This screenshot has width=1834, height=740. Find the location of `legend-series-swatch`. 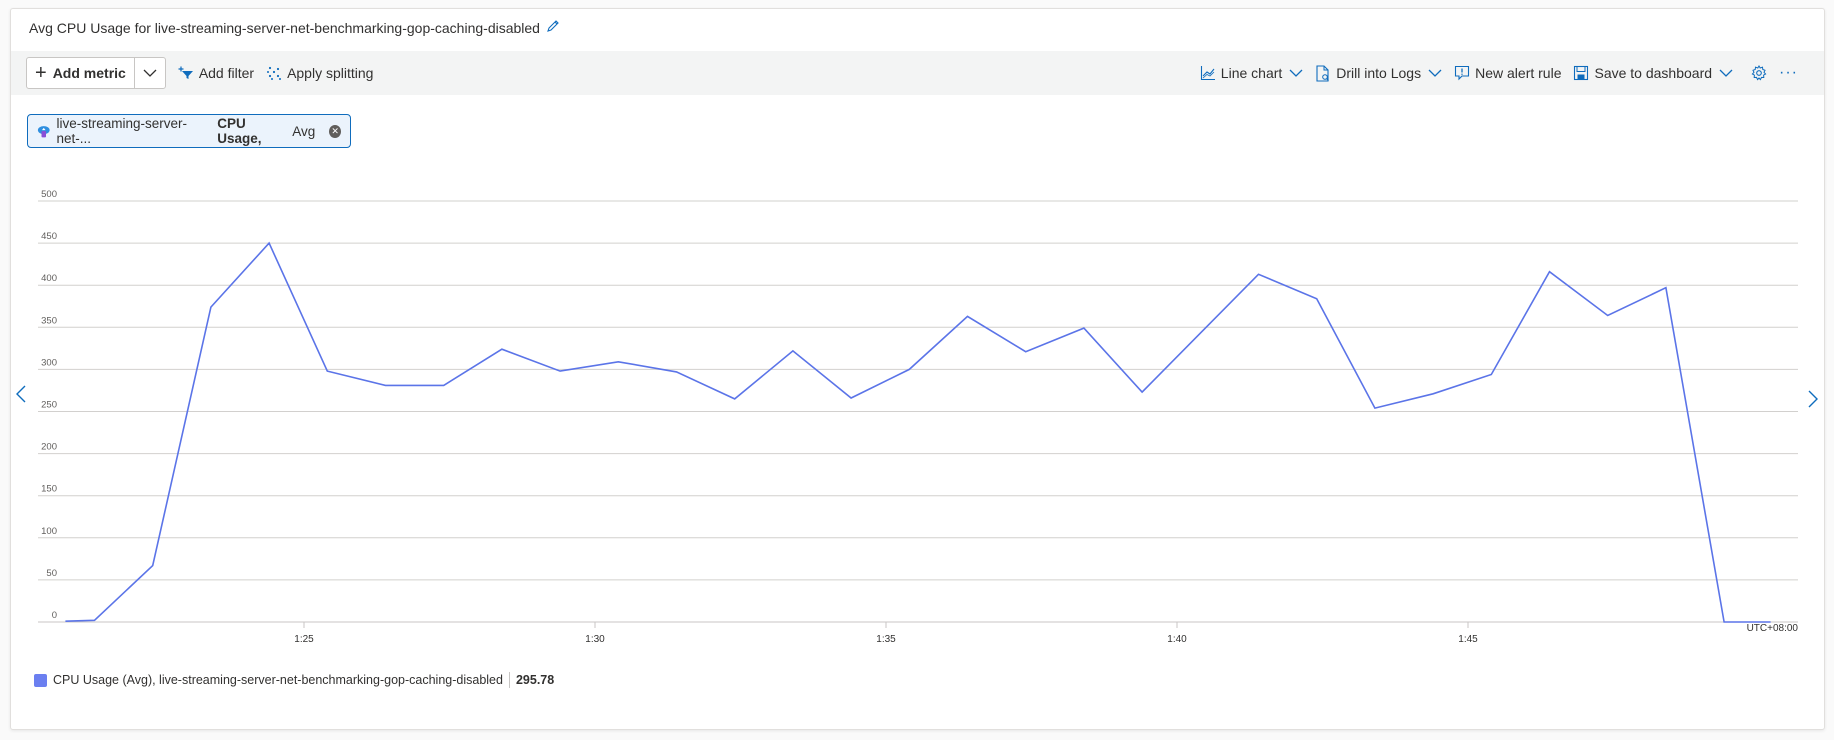

legend-series-swatch is located at coordinates (40, 680).